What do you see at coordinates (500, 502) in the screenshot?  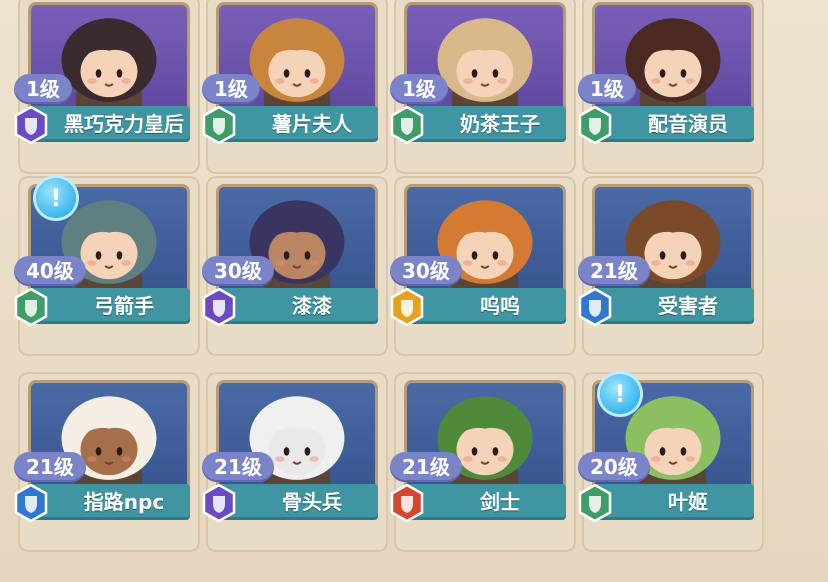 I see `character-name: 剑士` at bounding box center [500, 502].